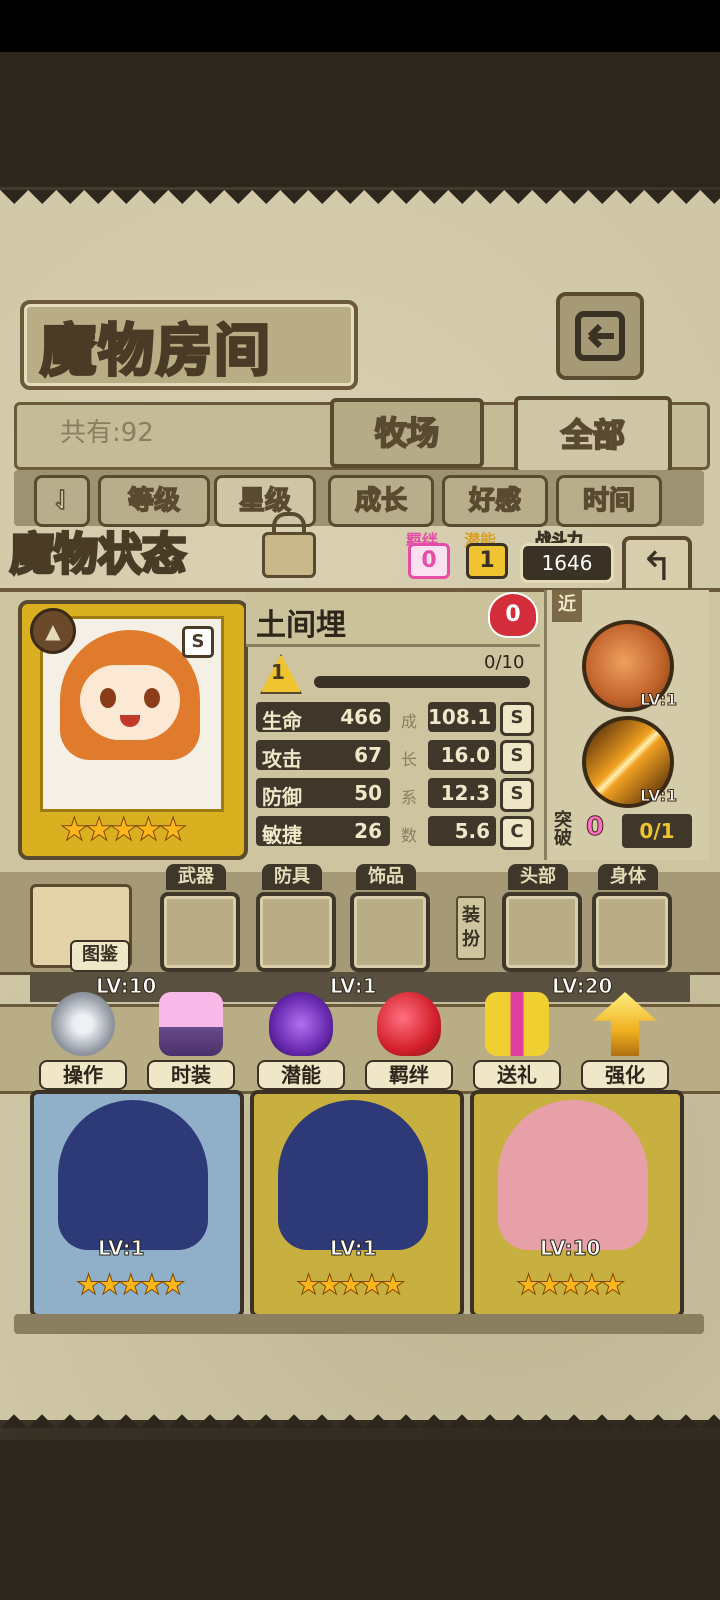 Image resolution: width=720 pixels, height=1600 pixels. Describe the element at coordinates (278, 672) in the screenshot. I see `level-value: 1` at that location.